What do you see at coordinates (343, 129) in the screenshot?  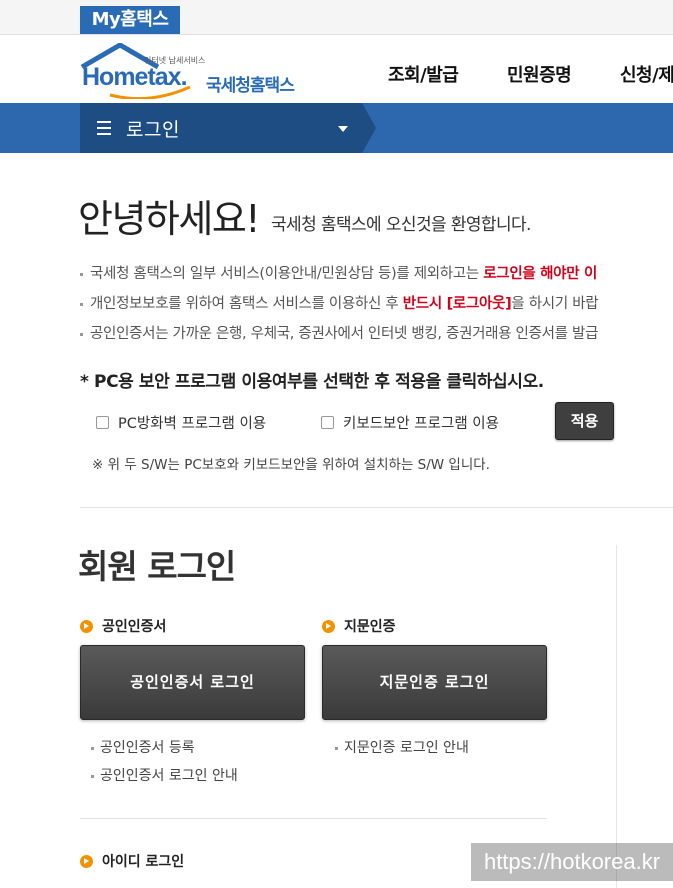 I see `caret-down-icon` at bounding box center [343, 129].